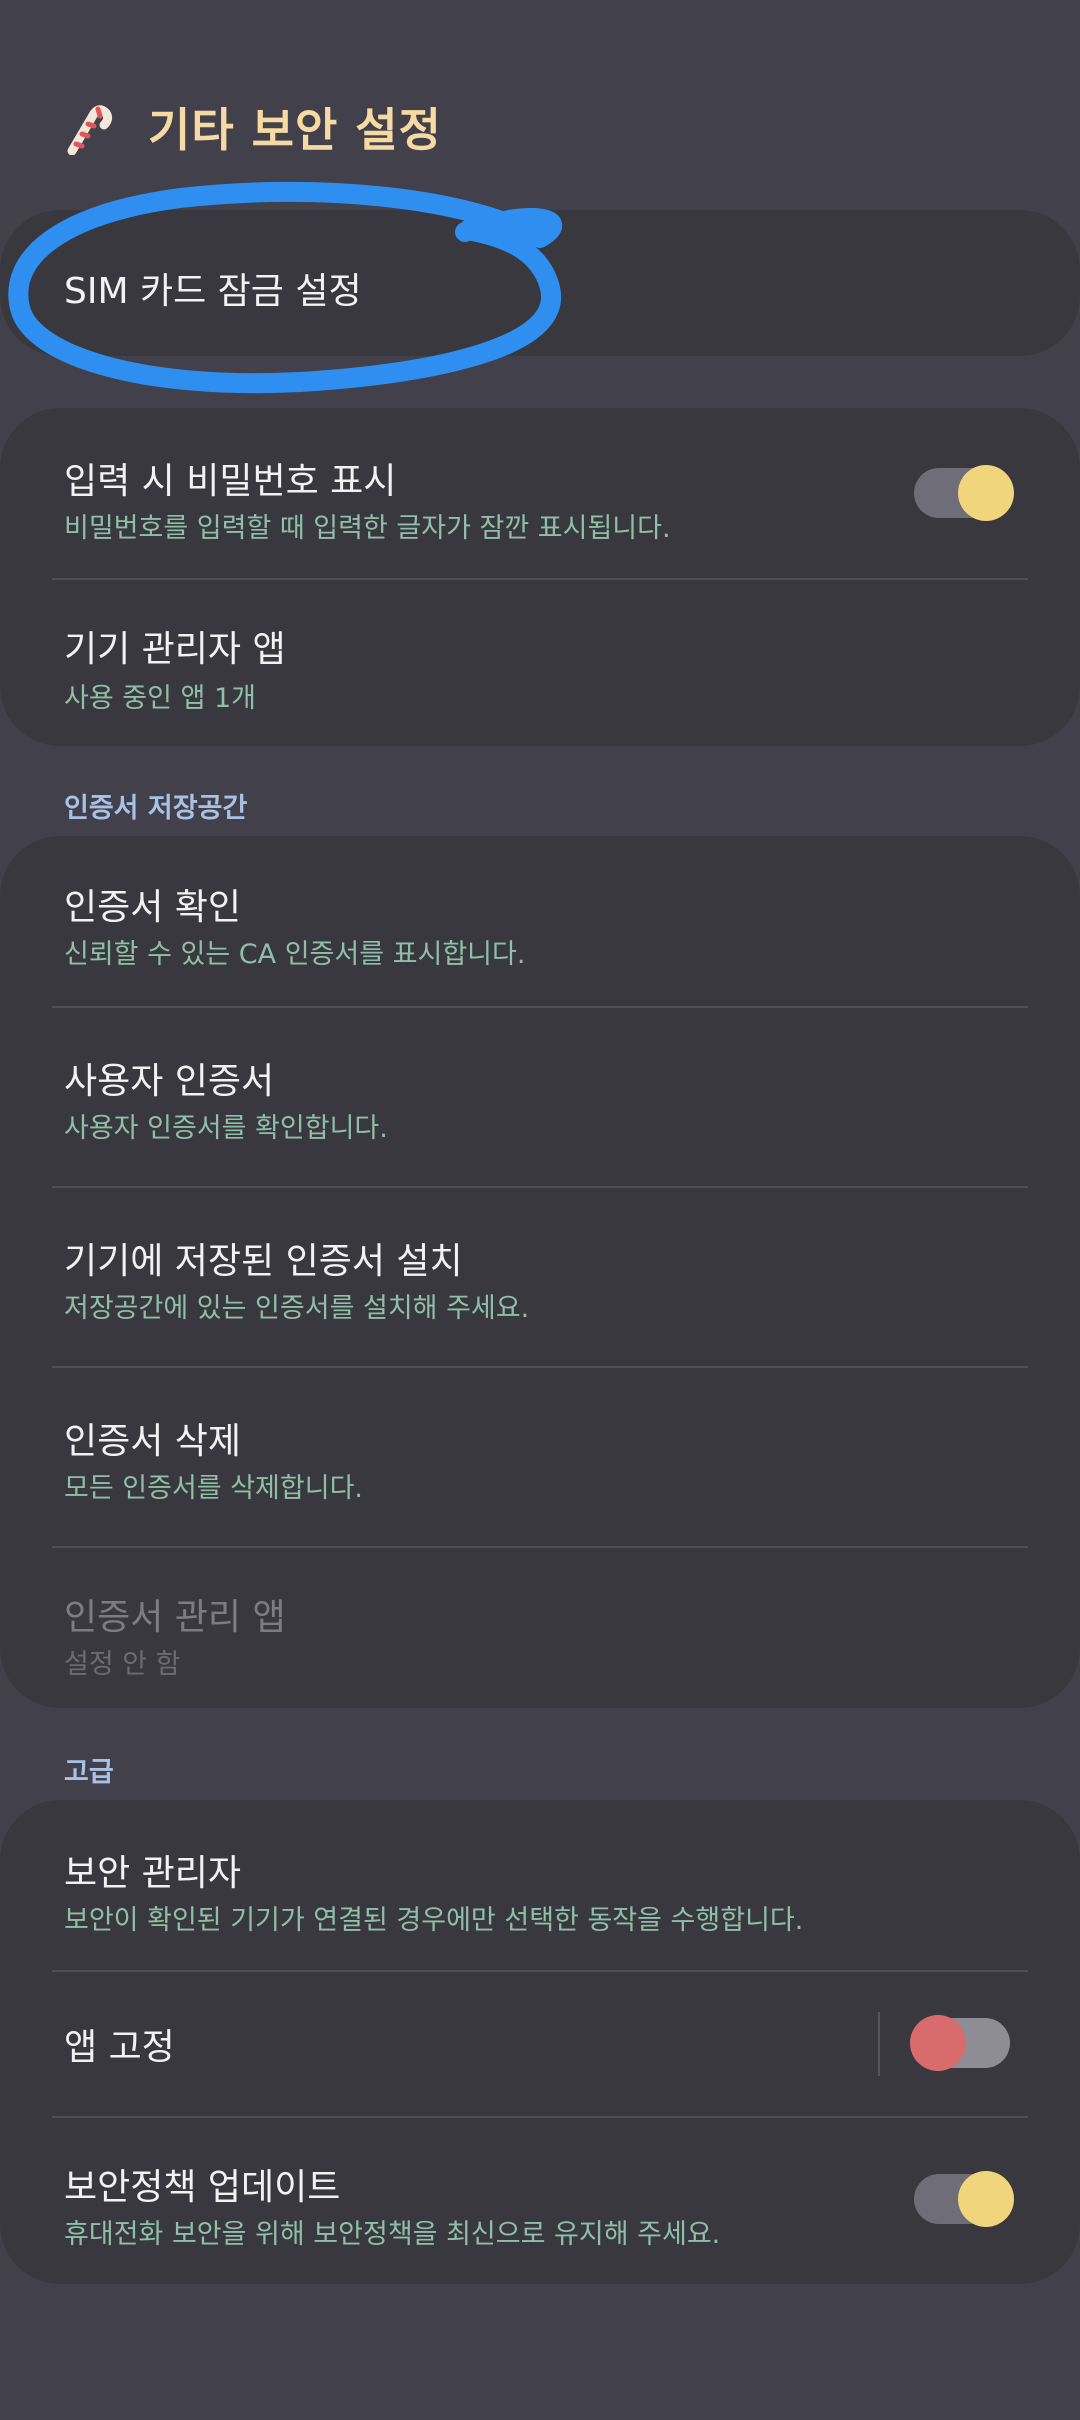  I want to click on sim-lock-title: SIM 카드 잠금 설정, so click(213, 291).